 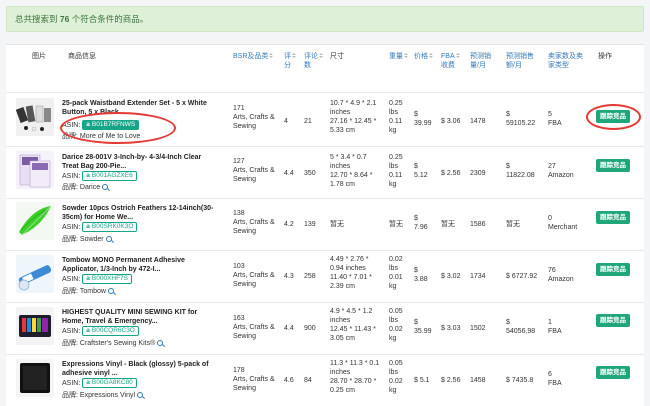 I want to click on seller-cell: 76 Amazon, so click(x=561, y=275).